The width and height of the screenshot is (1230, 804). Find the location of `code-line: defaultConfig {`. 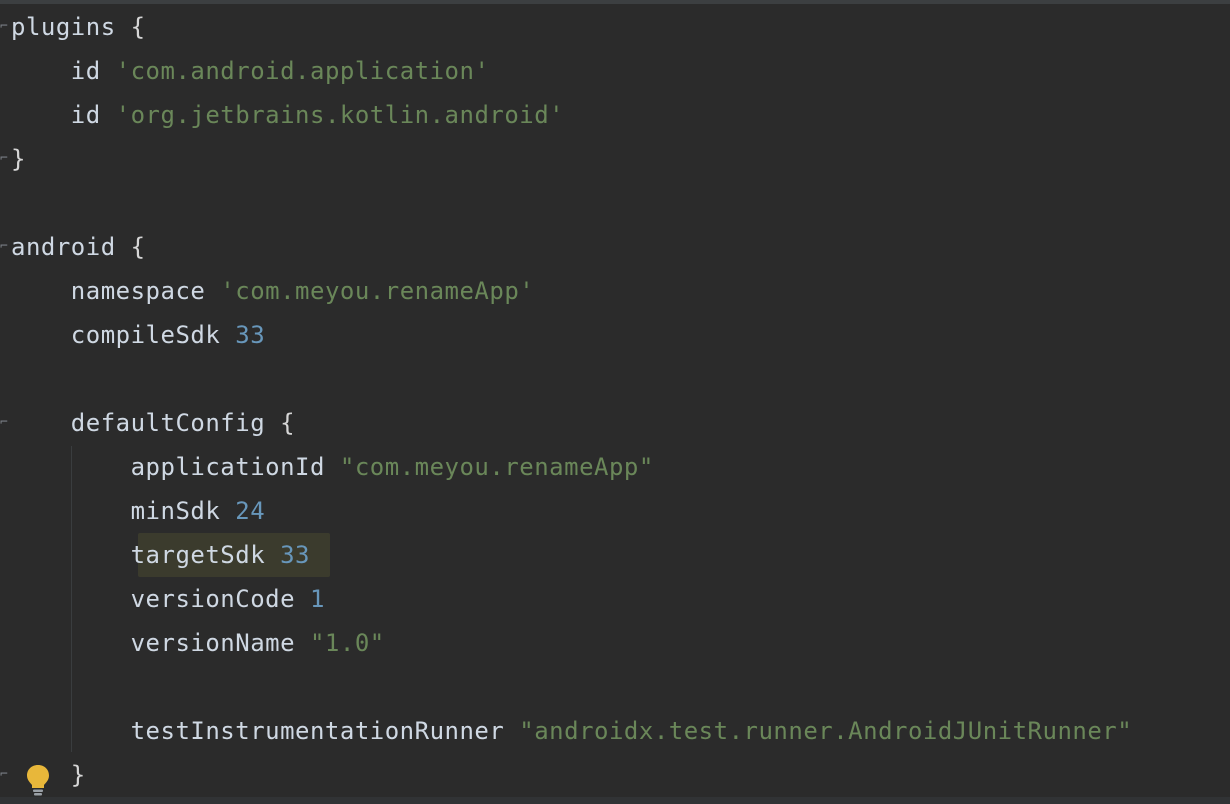

code-line: defaultConfig { is located at coordinates (153, 423).